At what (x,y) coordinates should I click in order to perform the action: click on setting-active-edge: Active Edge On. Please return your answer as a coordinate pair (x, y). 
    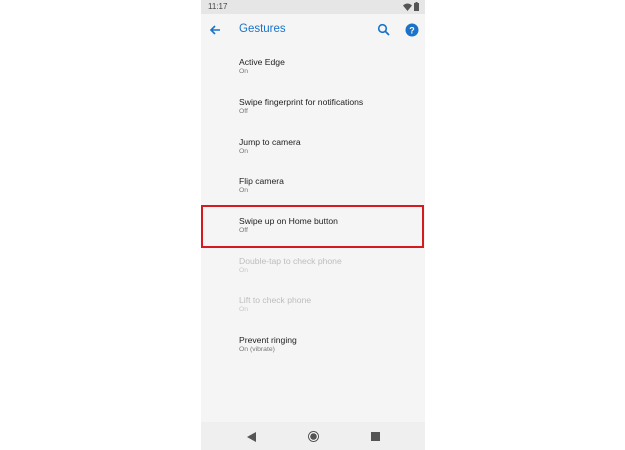
    Looking at the image, I should click on (313, 65).